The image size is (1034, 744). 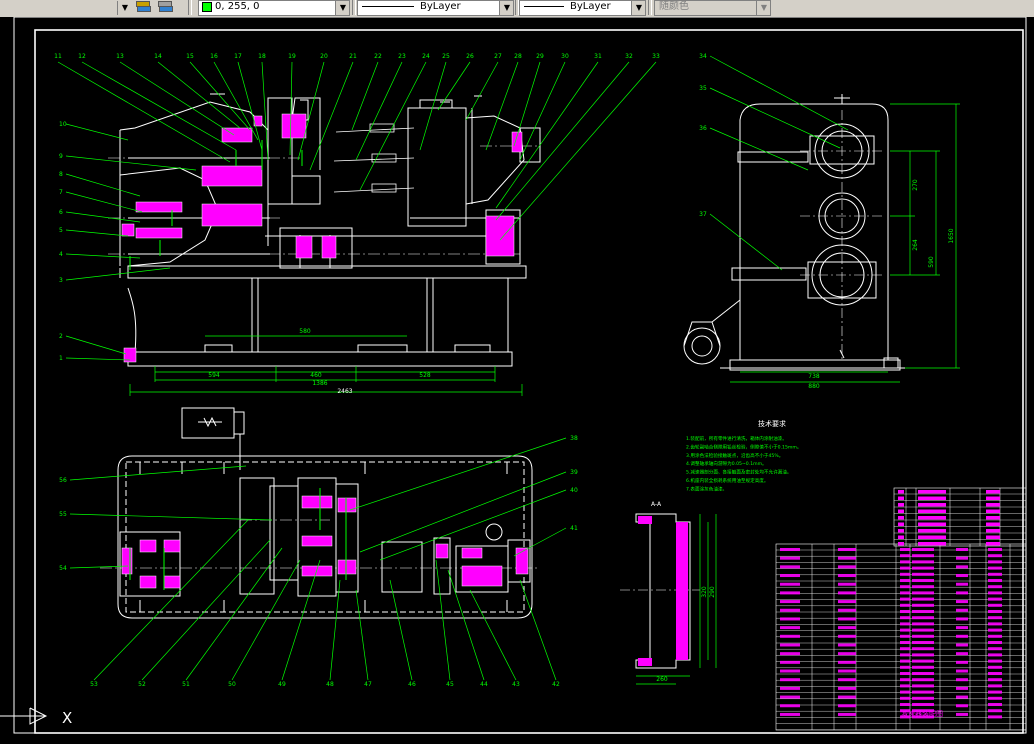 What do you see at coordinates (703, 88) in the screenshot?
I see `svg-text: 35` at bounding box center [703, 88].